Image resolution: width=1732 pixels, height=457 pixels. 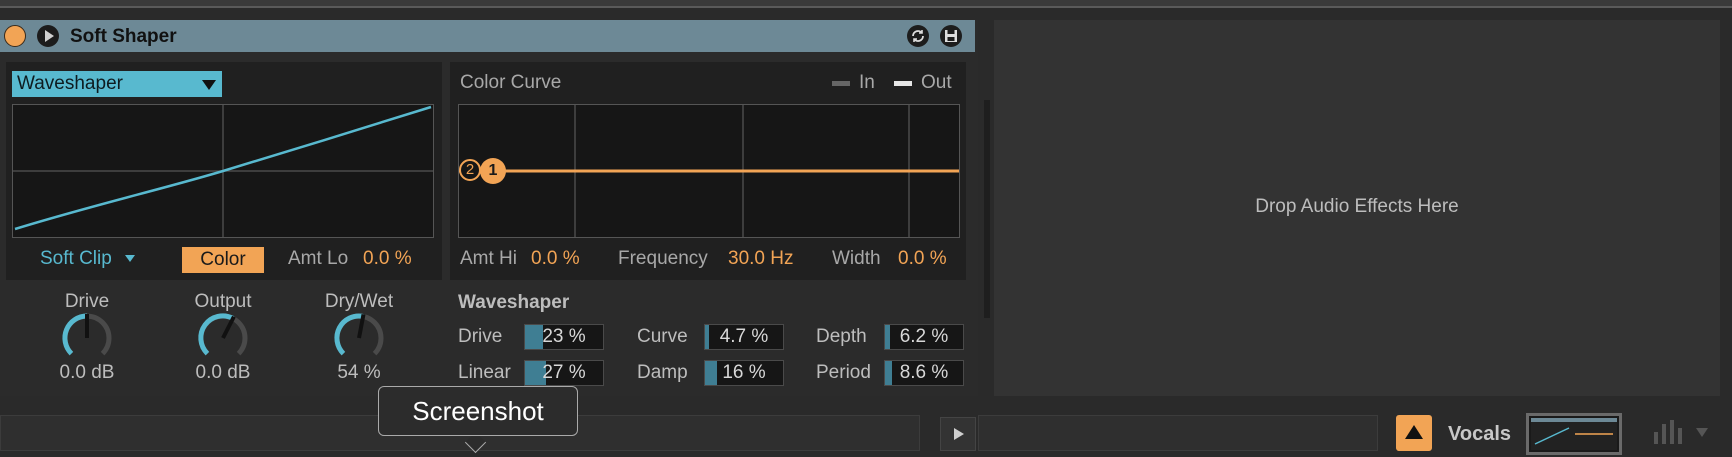 I want to click on param-damp-slider: 16 %, so click(x=744, y=373).